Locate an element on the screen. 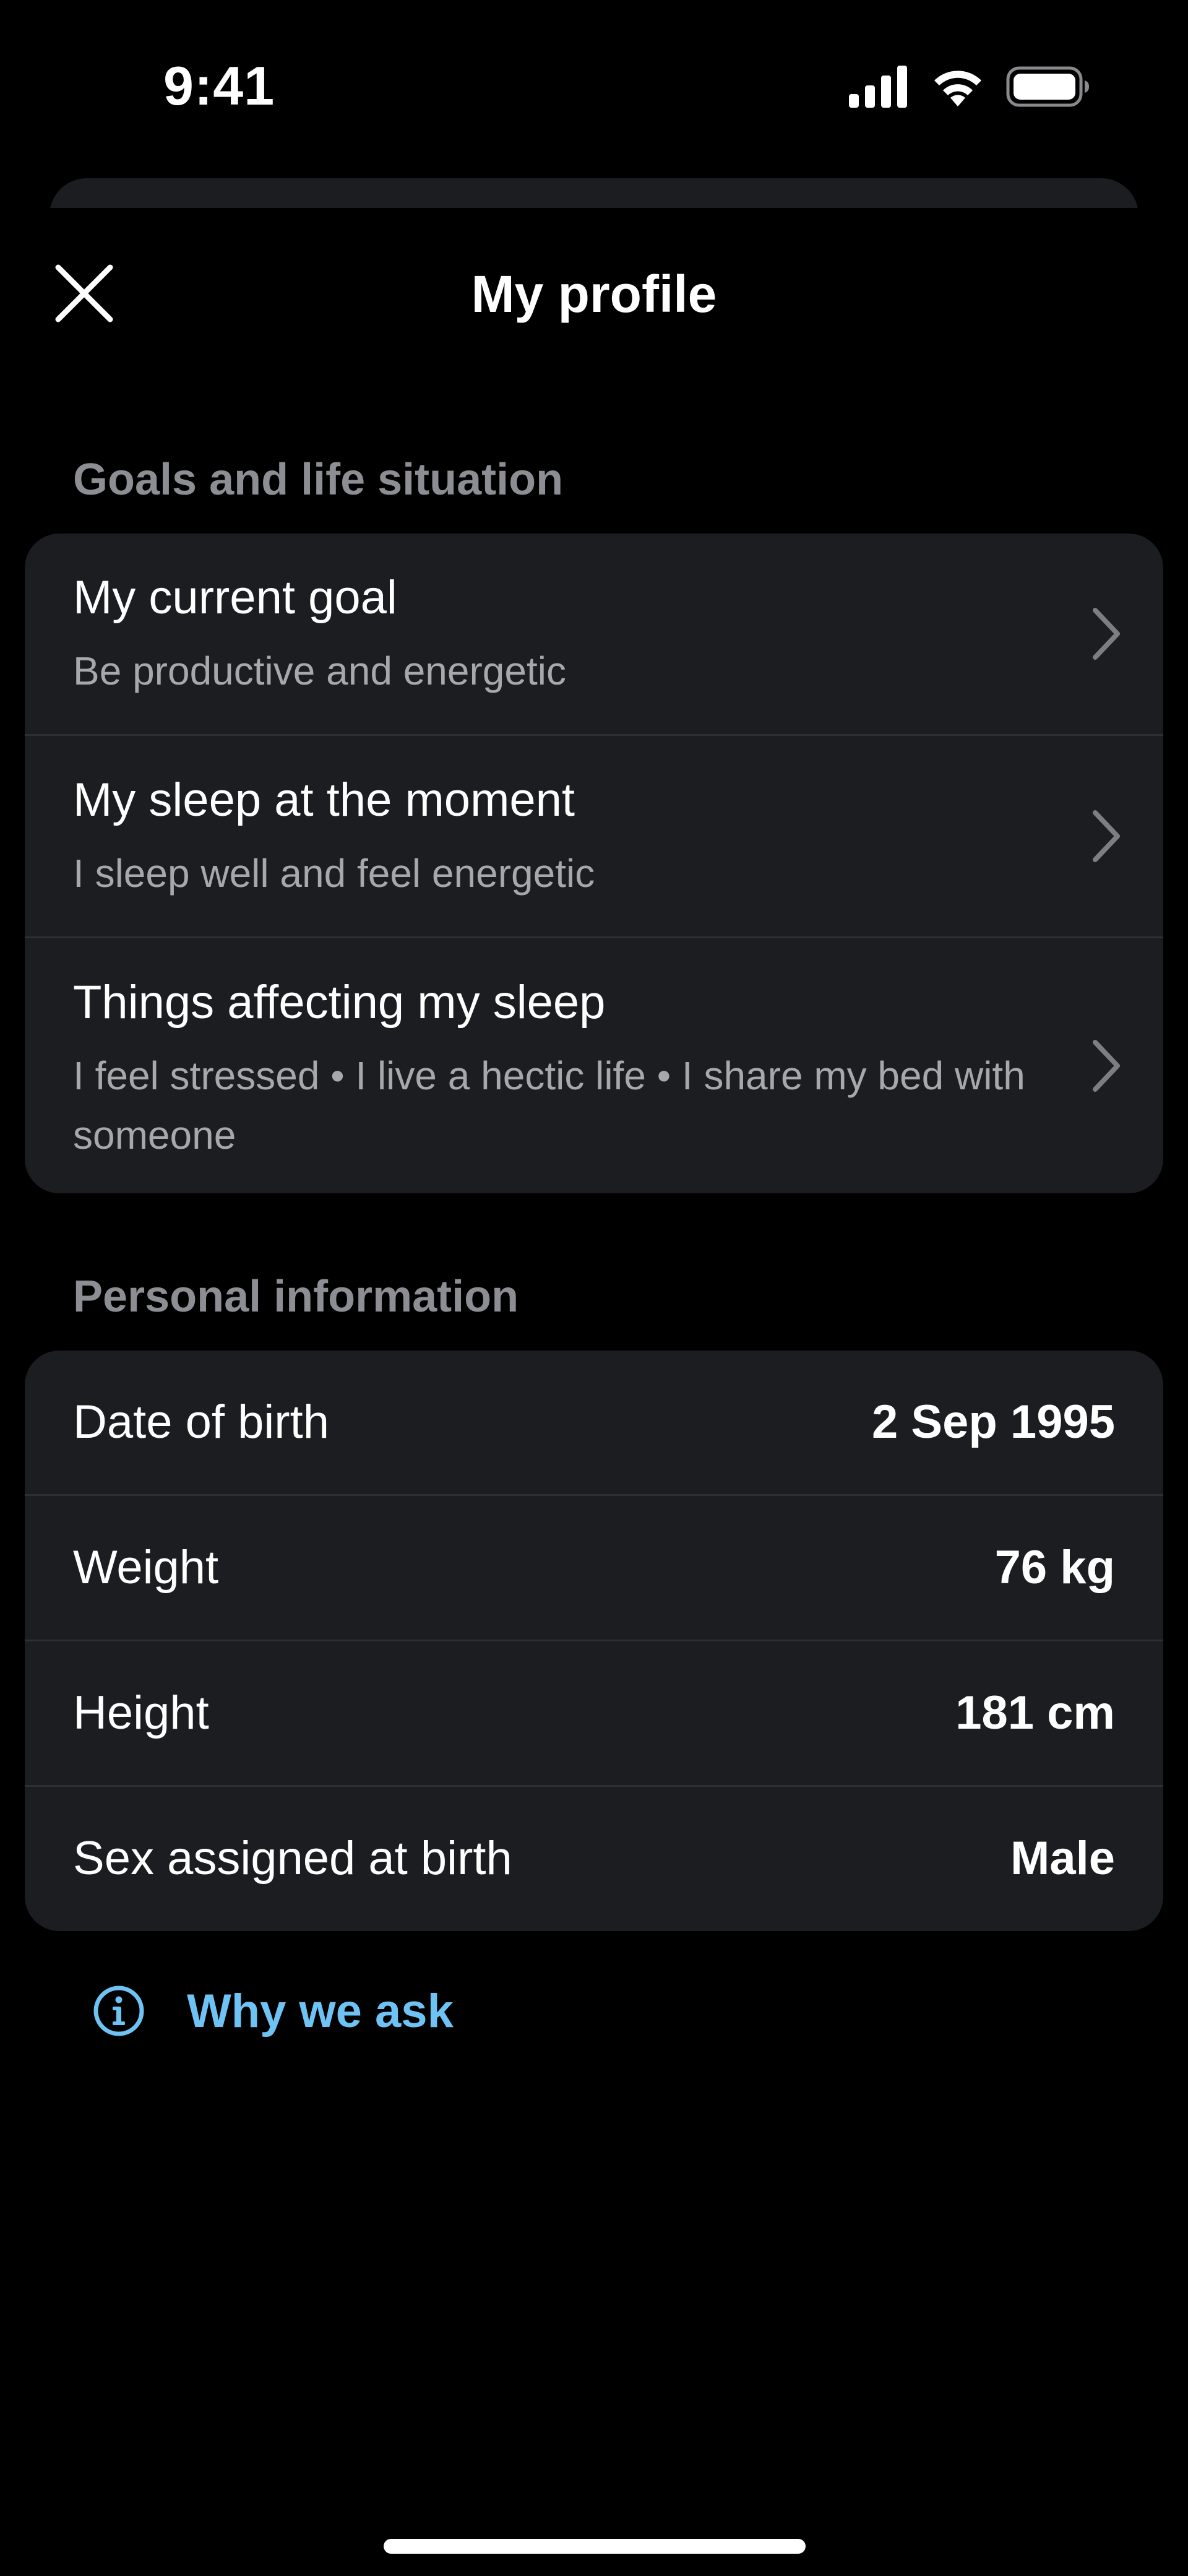  status-bar: 9:41 is located at coordinates (594, 86).